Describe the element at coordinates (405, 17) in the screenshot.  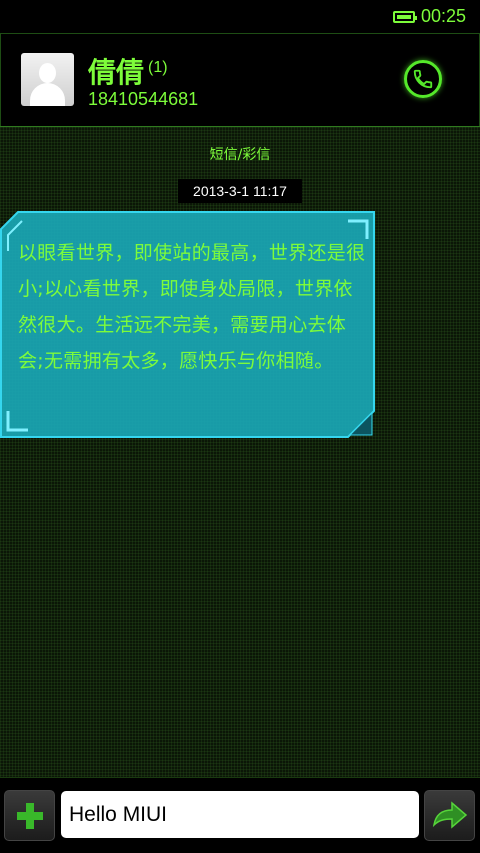
I see `battery-full-icon` at that location.